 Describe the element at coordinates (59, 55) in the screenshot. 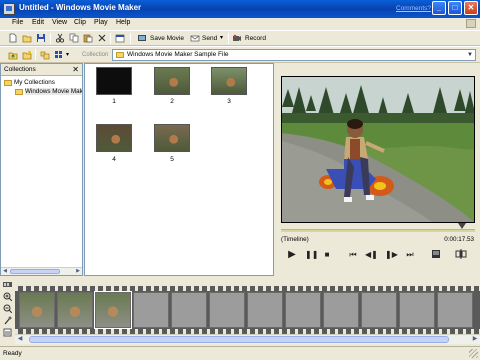

I see `views-icon` at that location.